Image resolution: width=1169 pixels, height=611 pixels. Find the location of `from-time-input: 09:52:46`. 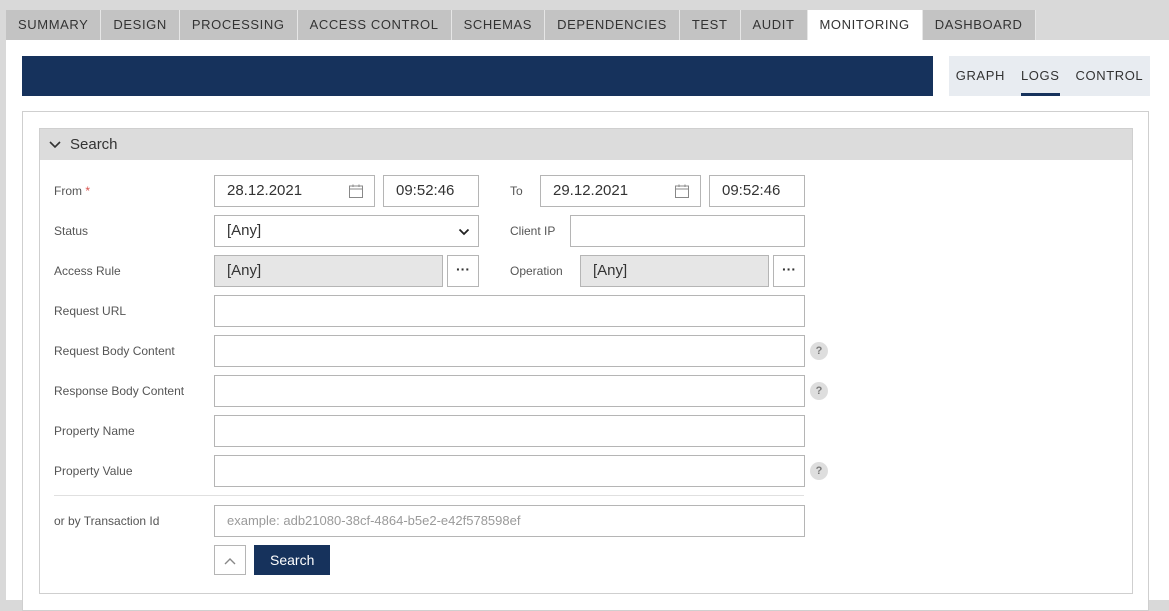

from-time-input: 09:52:46 is located at coordinates (431, 191).